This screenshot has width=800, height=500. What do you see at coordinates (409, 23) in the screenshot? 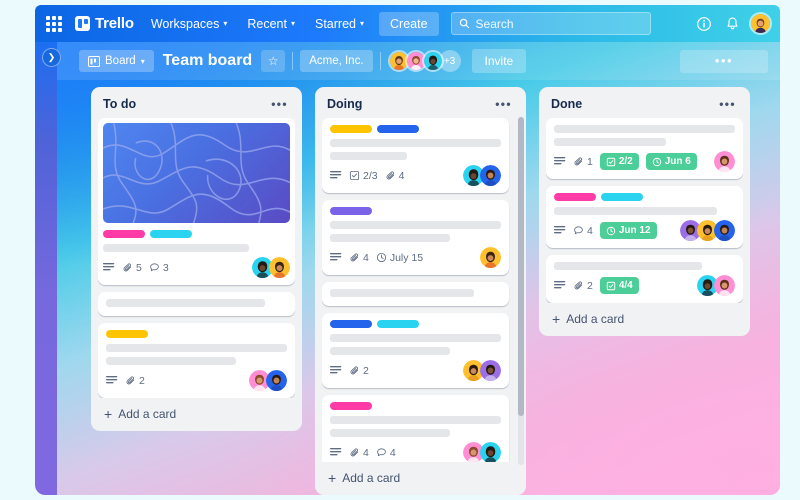
I see `create-button: Create` at bounding box center [409, 23].